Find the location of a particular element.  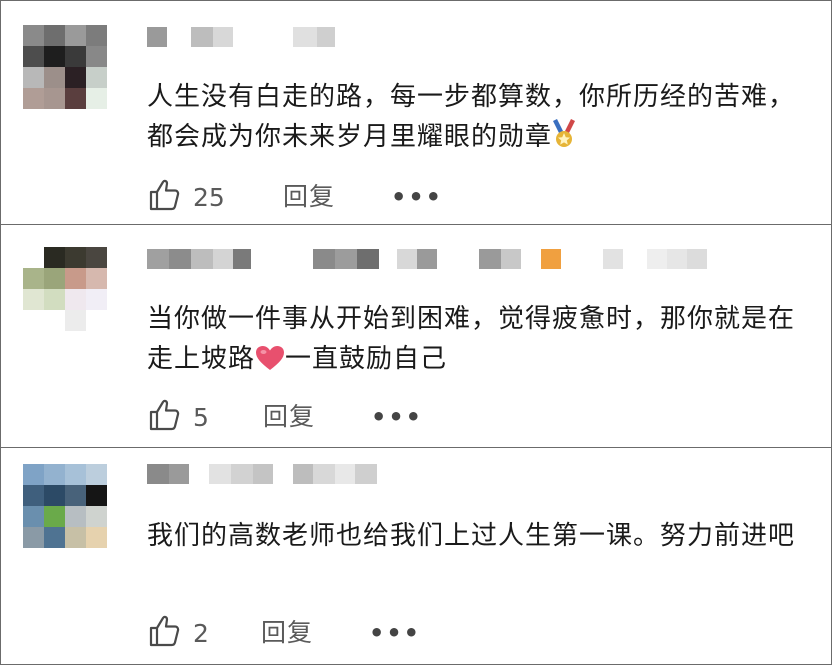

comment-text: 我们的高数老师也给我们上过人生第一课。努力前进吧 is located at coordinates (471, 536).